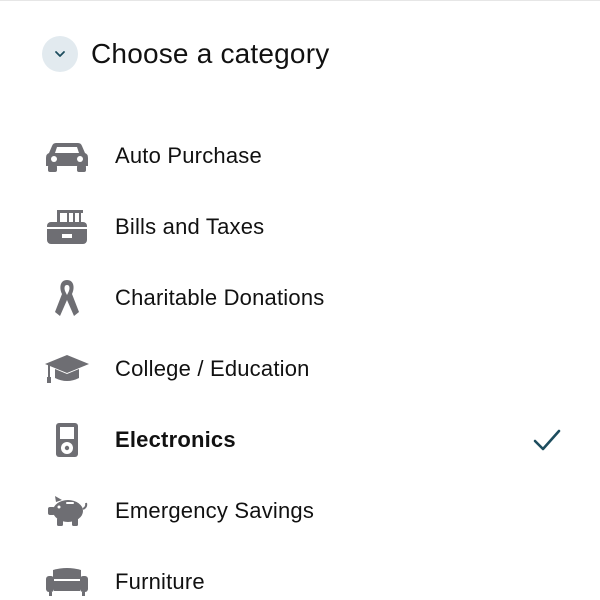  I want to click on category-header: Choose a category, so click(185, 54).